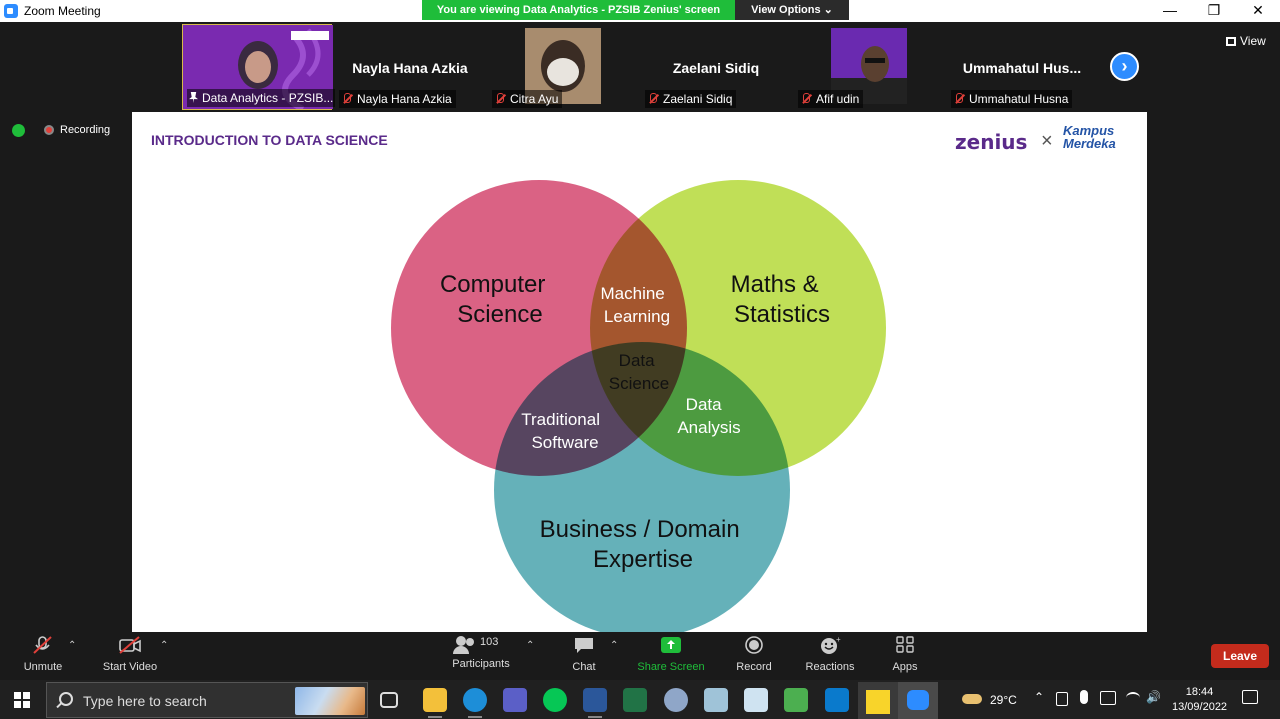  I want to click on start-video-button: Start Video, so click(130, 654).